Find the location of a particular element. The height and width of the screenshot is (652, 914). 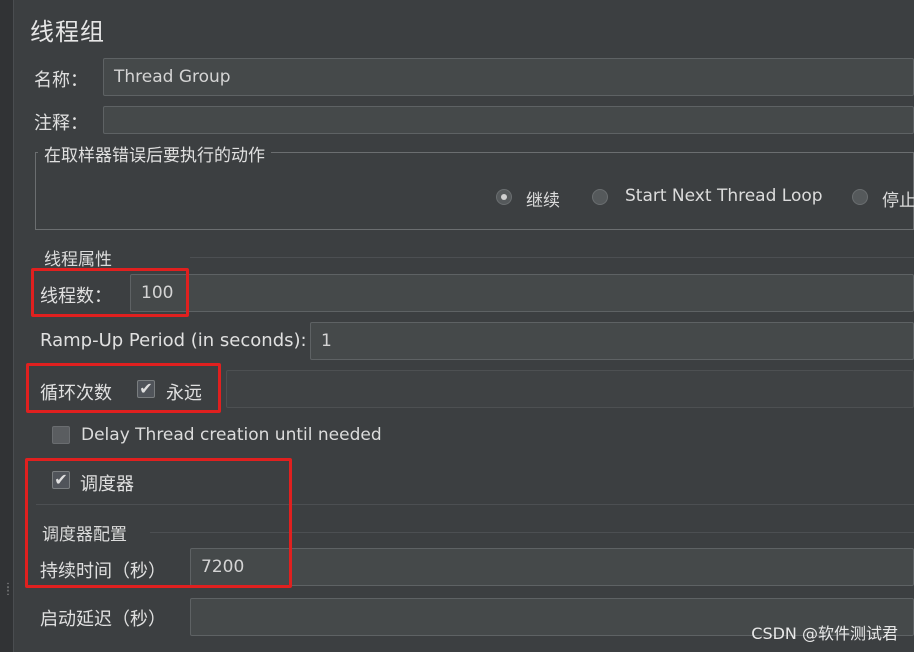

delay-creation-checkbox is located at coordinates (61, 435).